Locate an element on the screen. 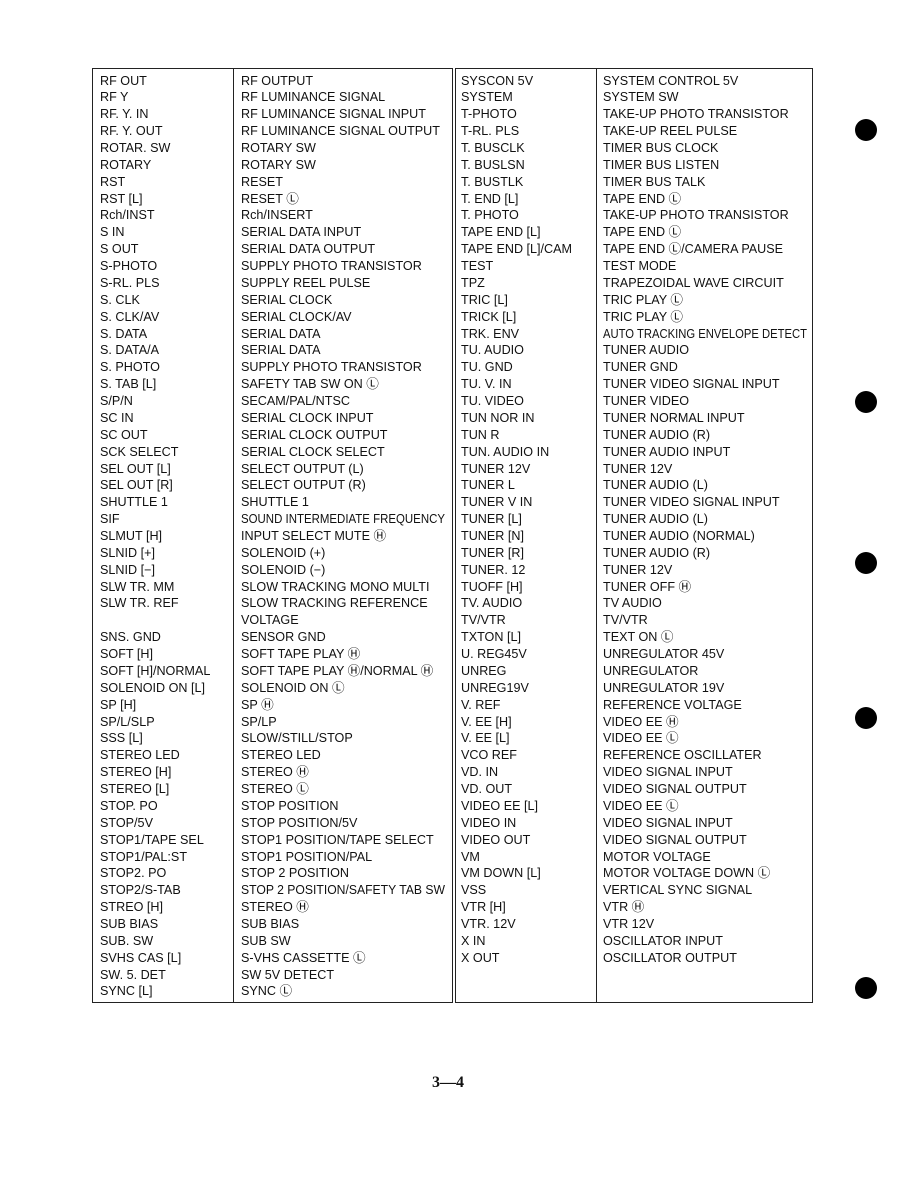 The width and height of the screenshot is (918, 1188). table-row: TUOFF [H] TUNER OFF Ⓗ is located at coordinates (634, 587).